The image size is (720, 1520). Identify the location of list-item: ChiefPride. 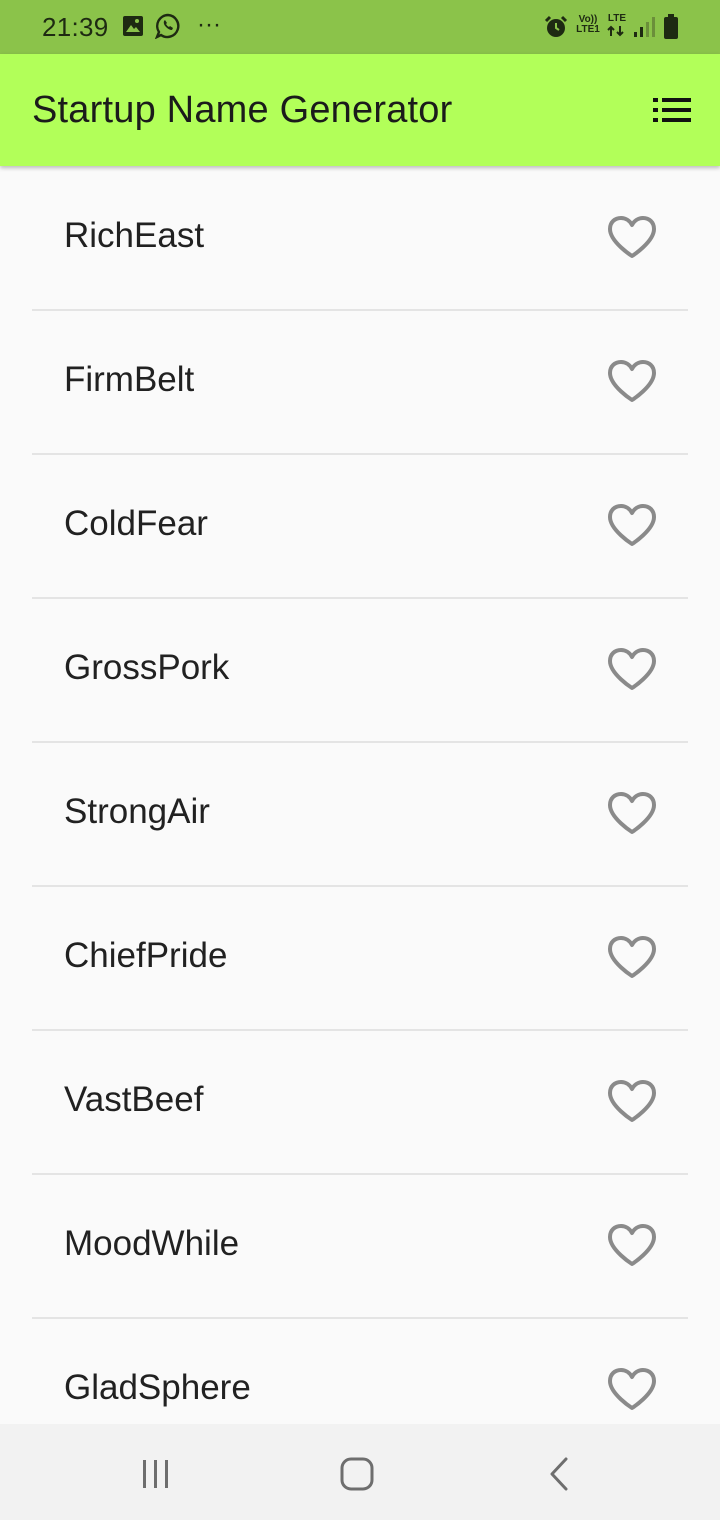
(360, 958).